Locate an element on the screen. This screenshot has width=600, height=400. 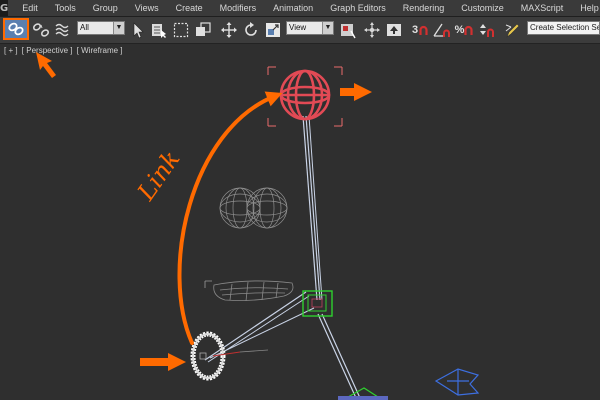
rotate-icon is located at coordinates (251, 29).